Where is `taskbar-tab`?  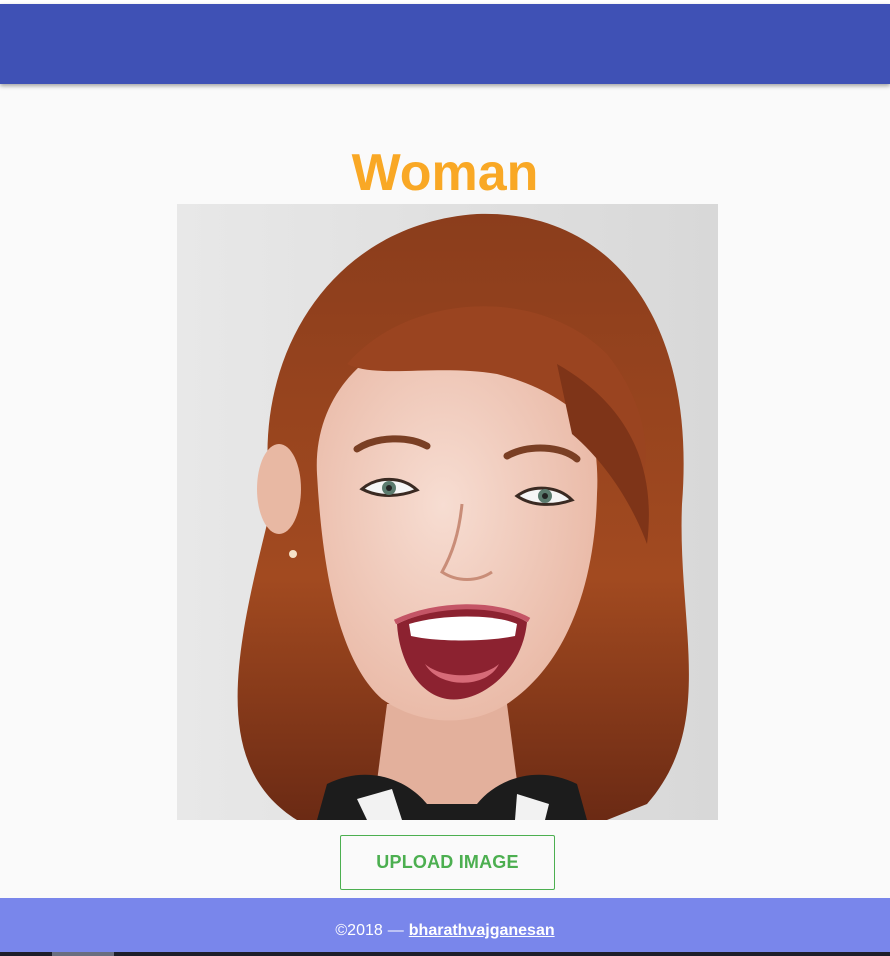 taskbar-tab is located at coordinates (83, 954).